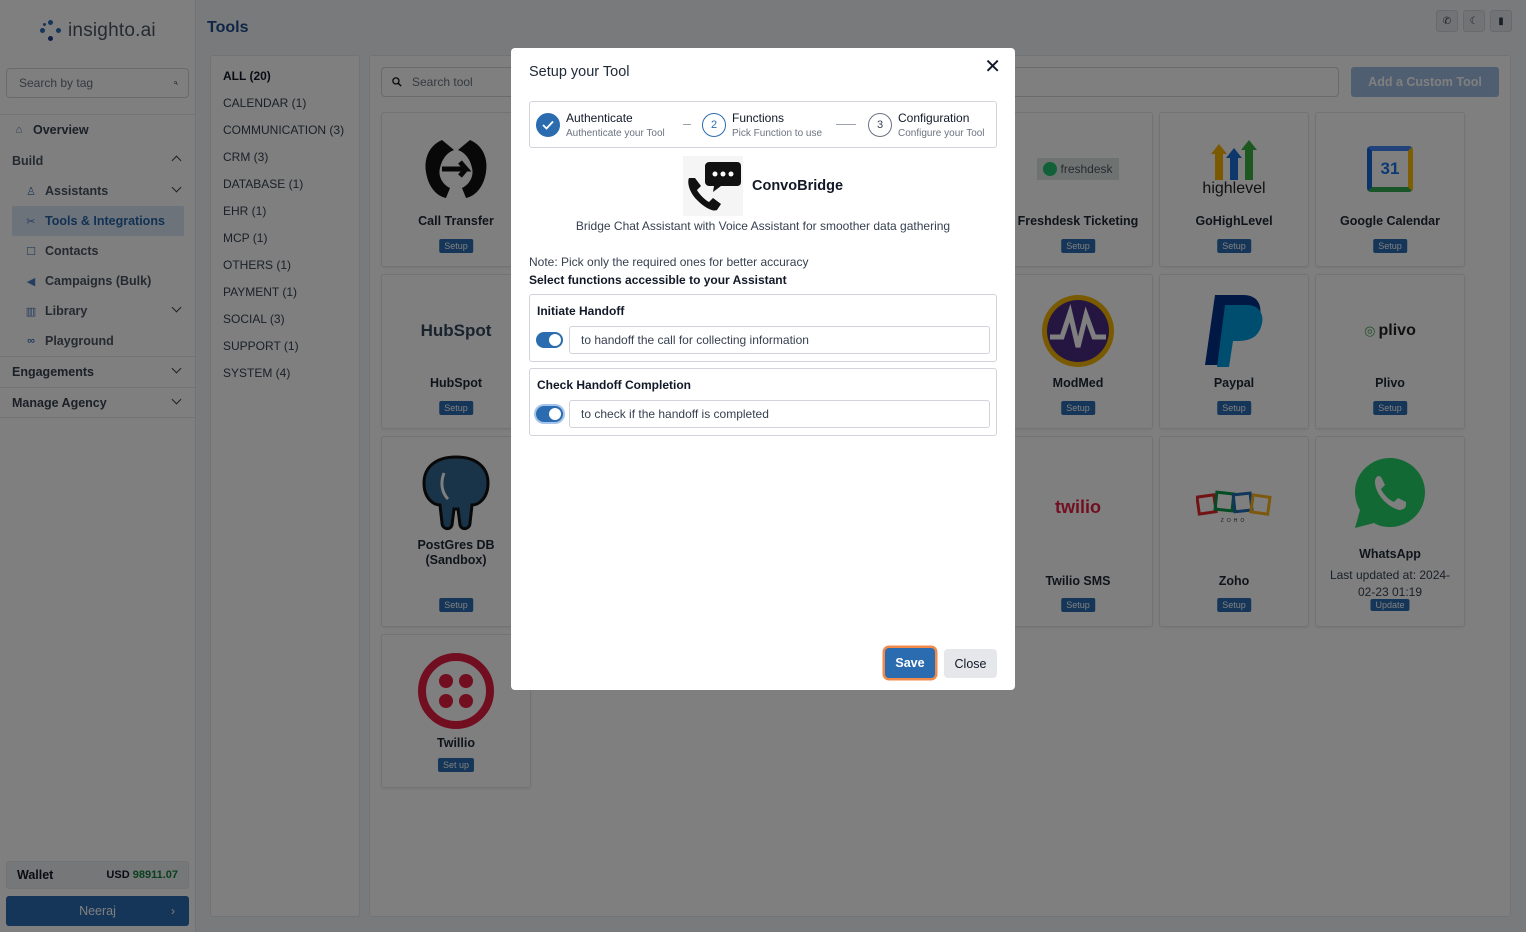 Image resolution: width=1526 pixels, height=932 pixels. I want to click on tool-brand: ConvoBridge, so click(763, 186).